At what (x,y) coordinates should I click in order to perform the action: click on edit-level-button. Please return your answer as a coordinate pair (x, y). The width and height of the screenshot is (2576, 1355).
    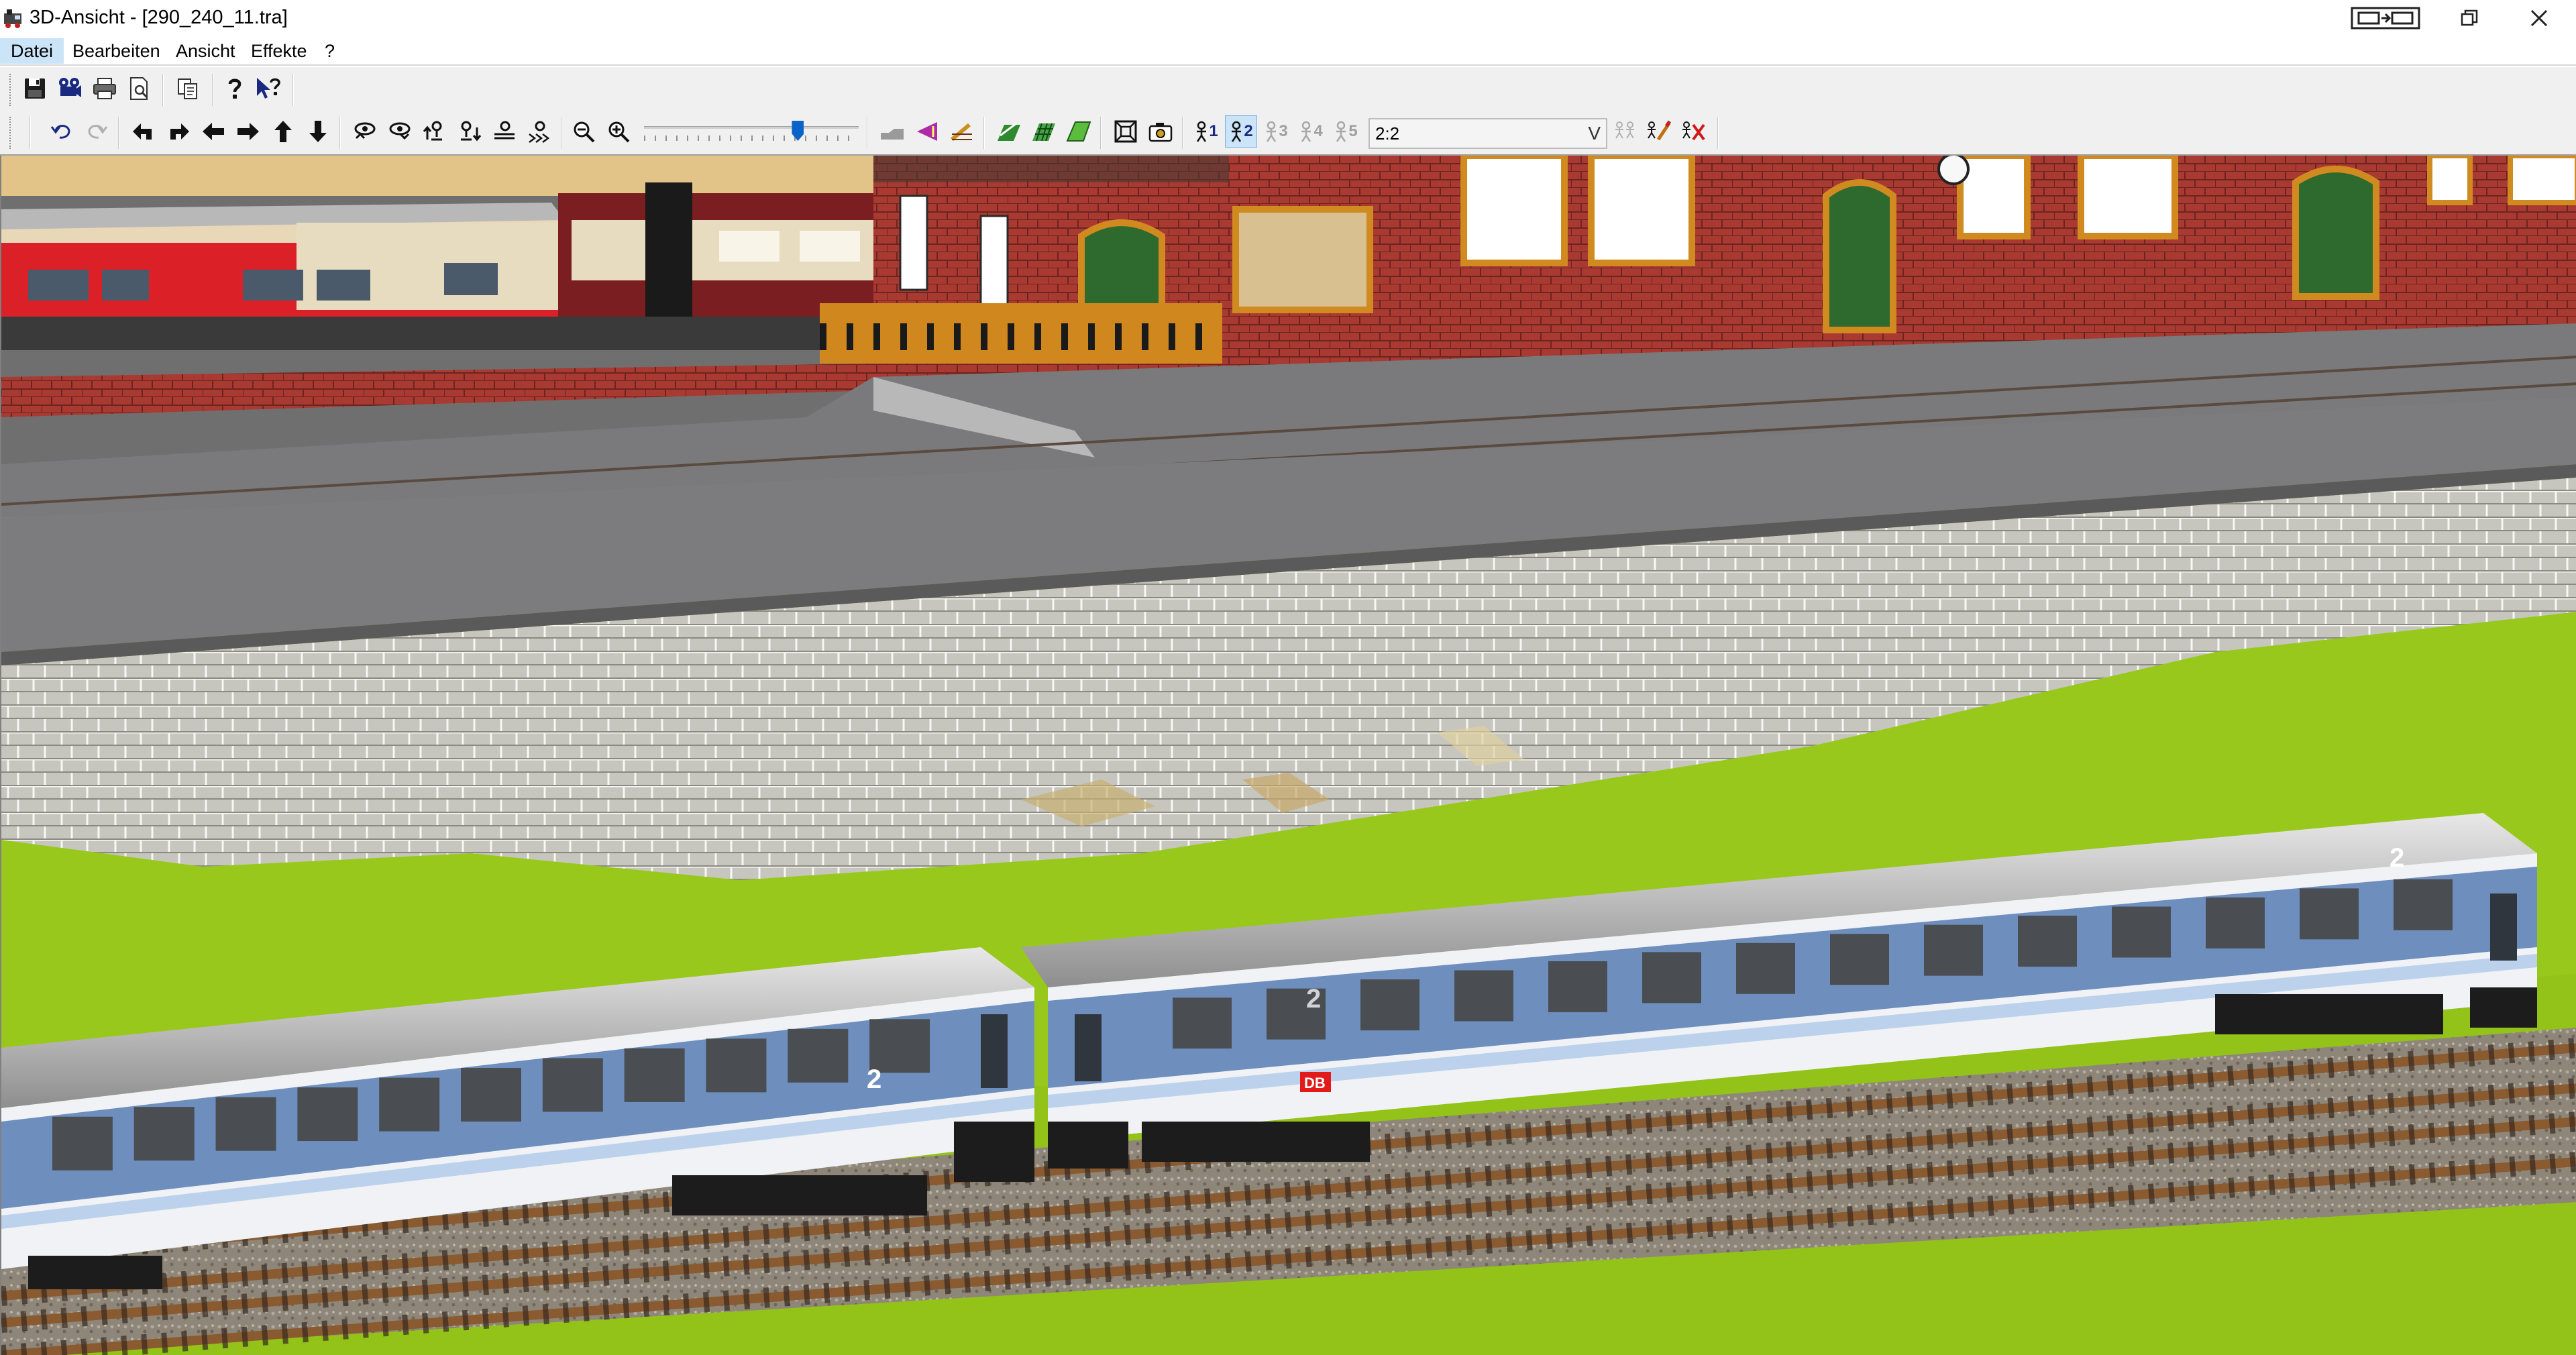
    Looking at the image, I should click on (1658, 131).